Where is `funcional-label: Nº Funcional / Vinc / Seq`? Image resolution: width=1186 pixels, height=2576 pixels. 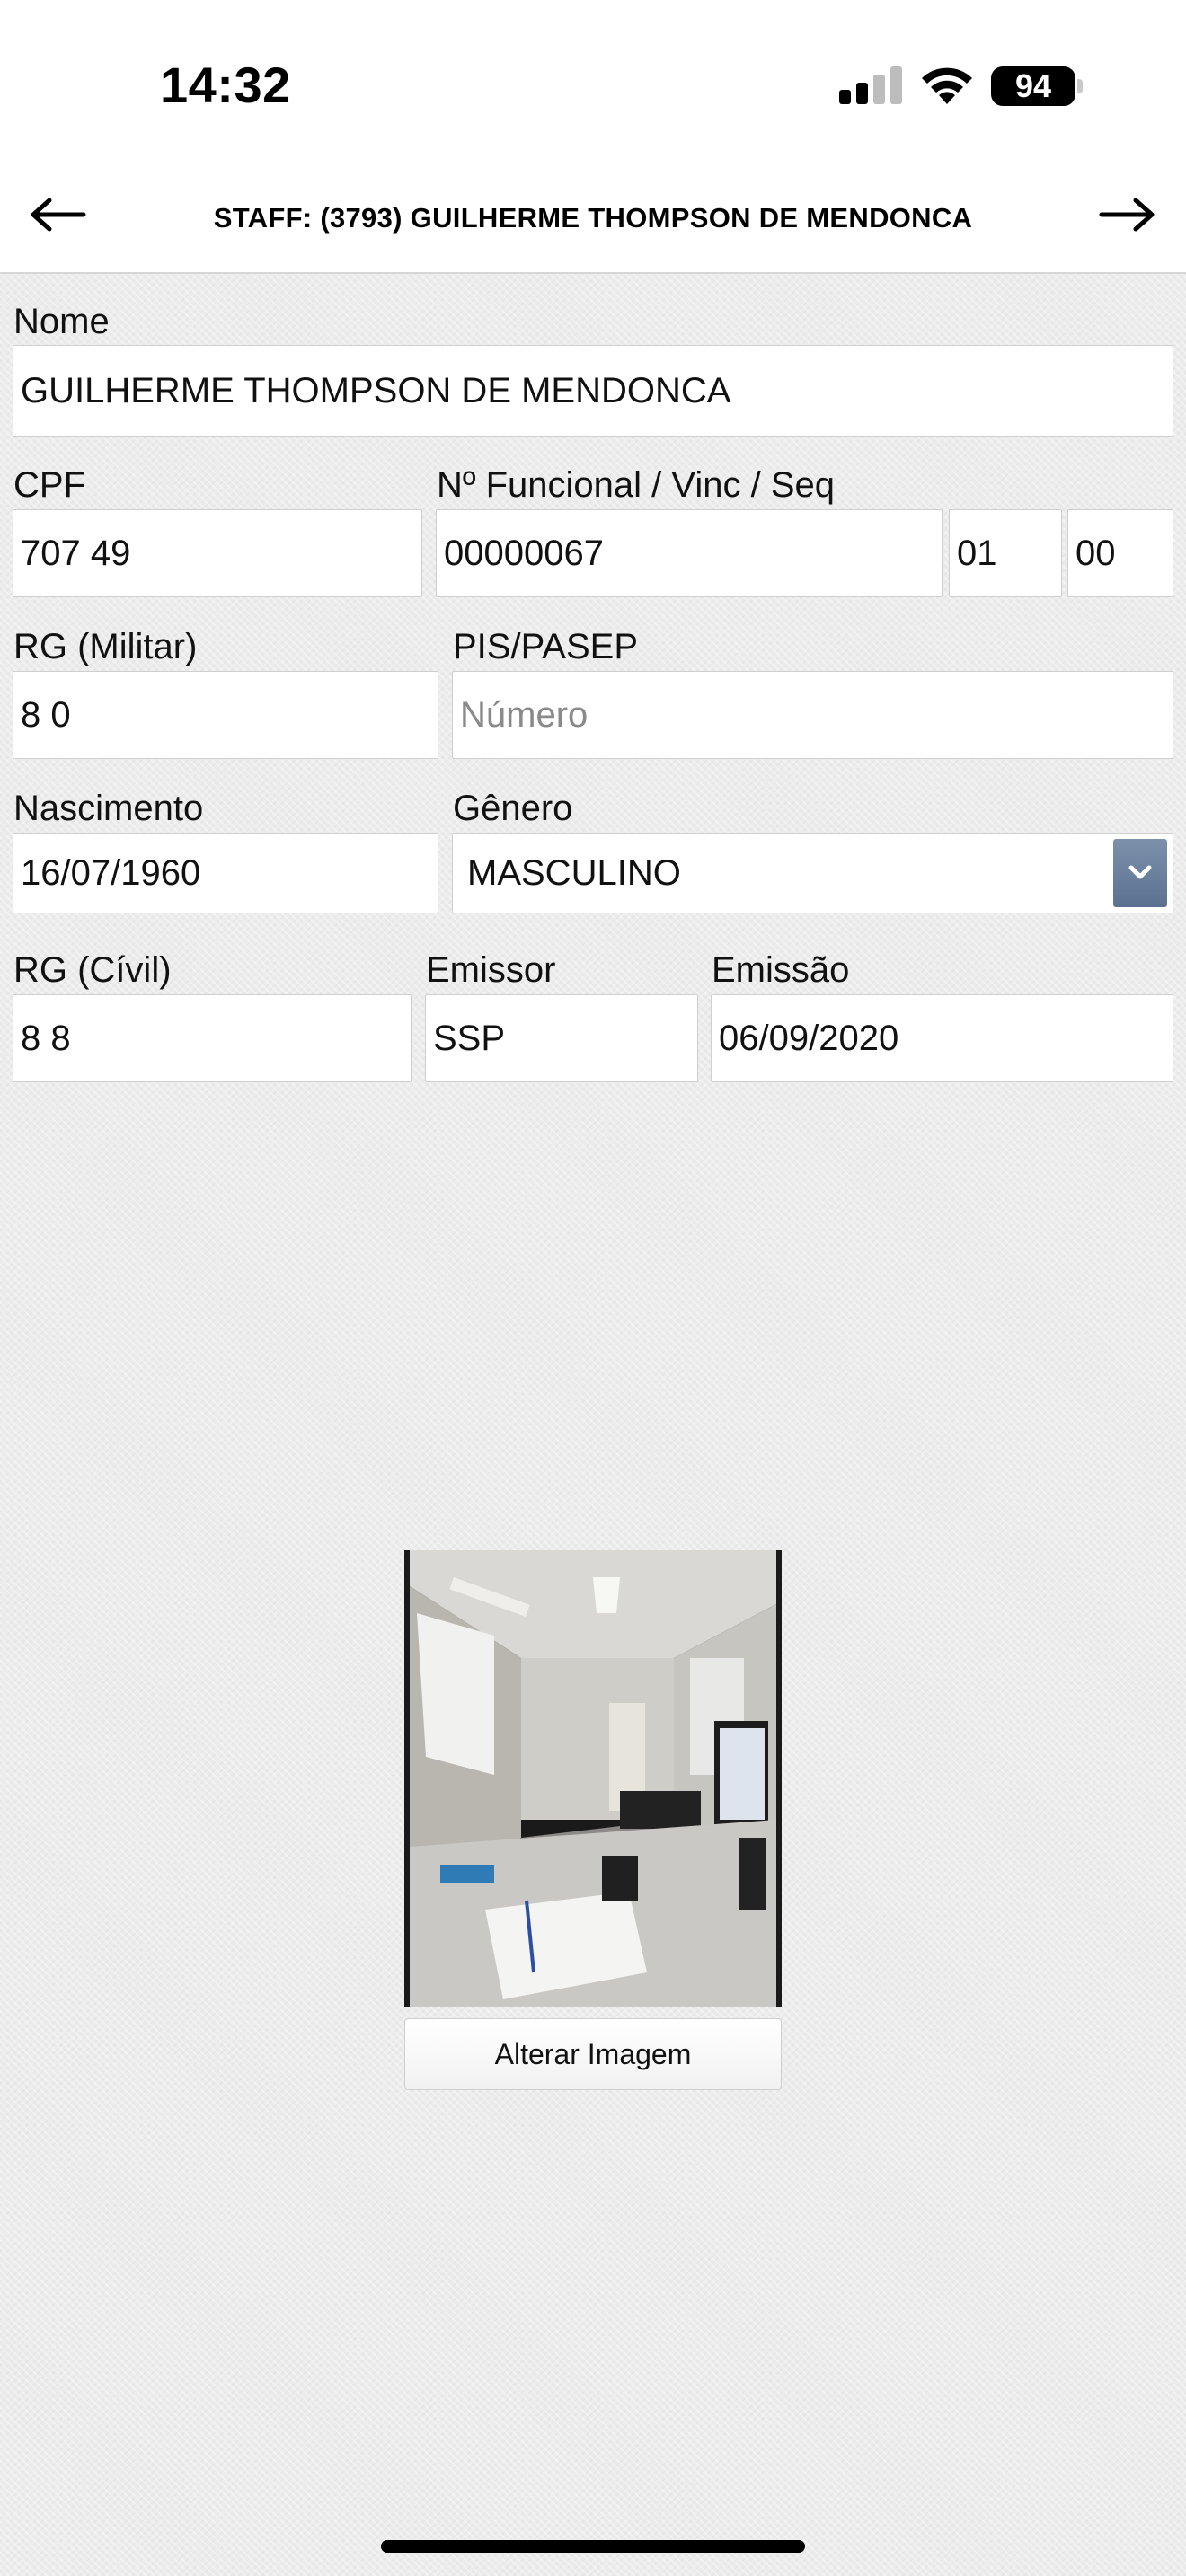
funcional-label: Nº Funcional / Vinc / Seq is located at coordinates (636, 485).